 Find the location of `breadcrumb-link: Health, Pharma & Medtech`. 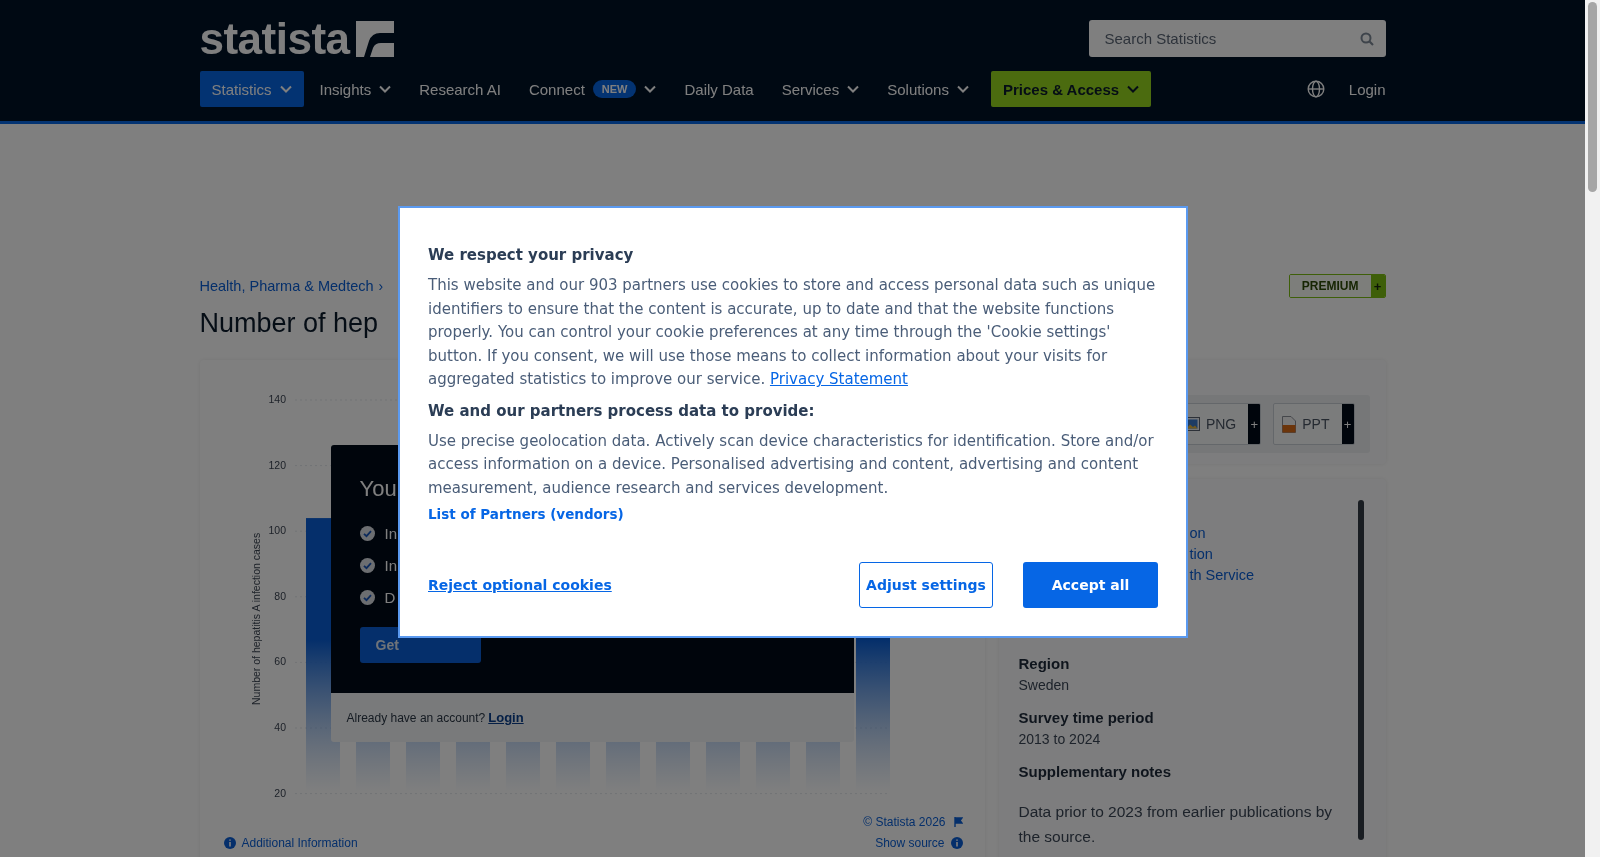

breadcrumb-link: Health, Pharma & Medtech is located at coordinates (286, 286).